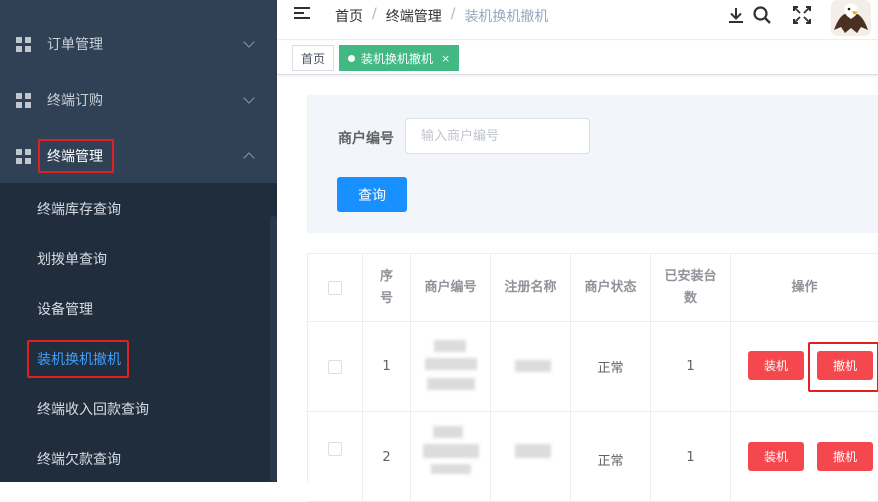 The height and width of the screenshot is (502, 878). What do you see at coordinates (273, 349) in the screenshot?
I see `sidebar-scrollbar` at bounding box center [273, 349].